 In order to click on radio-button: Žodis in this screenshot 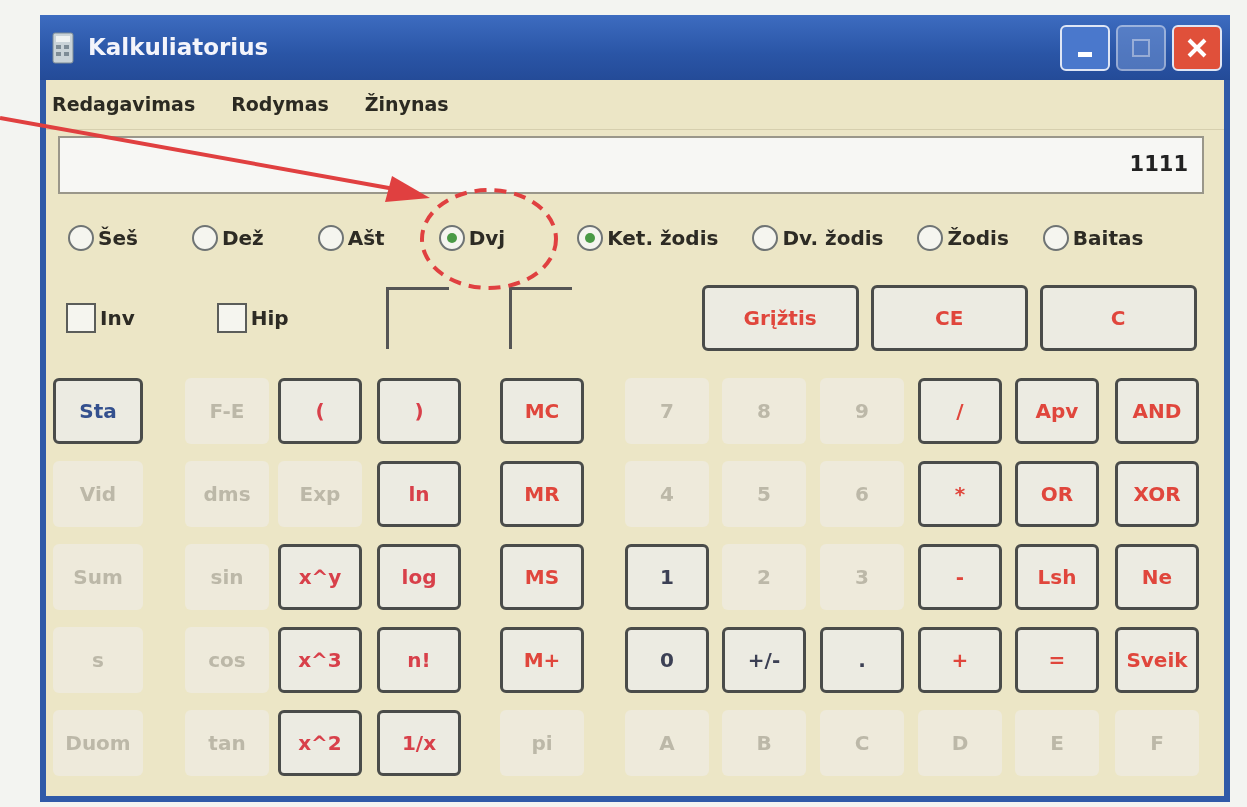, I will do `click(963, 238)`.